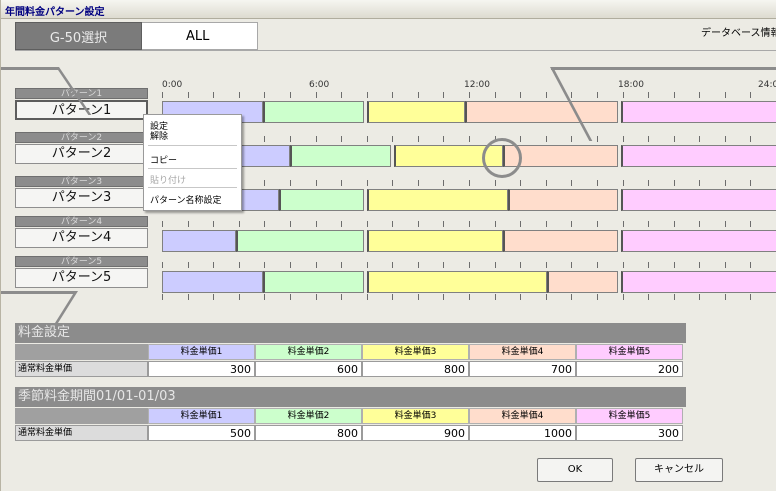 The height and width of the screenshot is (491, 776). I want to click on rate4-value-field: 700, so click(522, 369).